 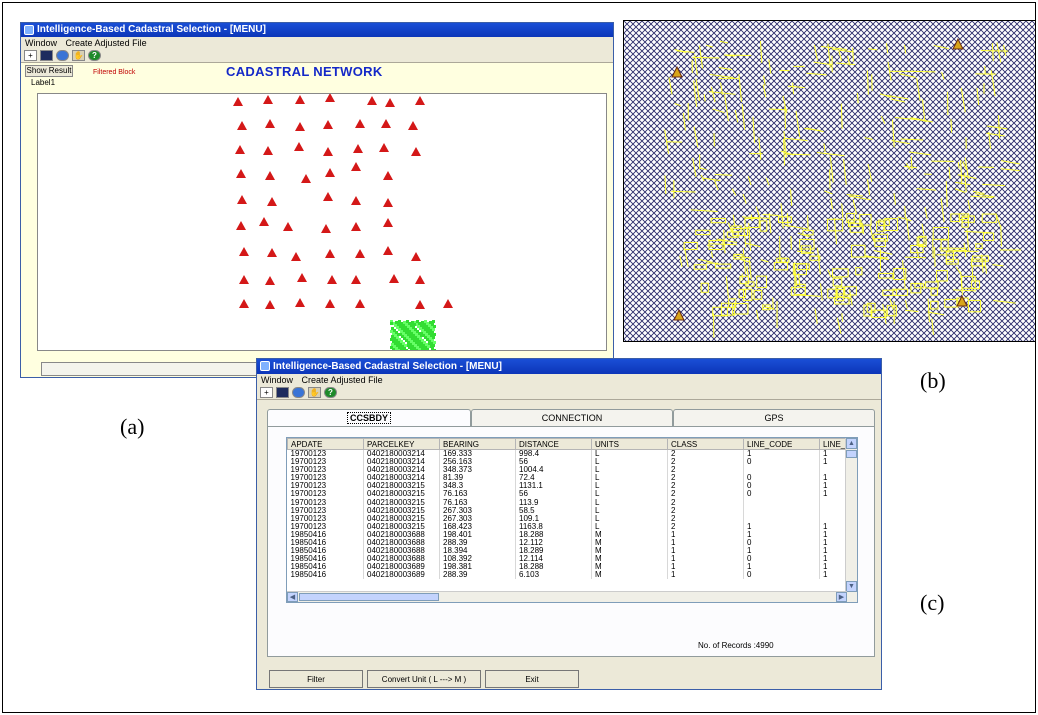 What do you see at coordinates (553, 444) in the screenshot?
I see `column-header: DISTANCE` at bounding box center [553, 444].